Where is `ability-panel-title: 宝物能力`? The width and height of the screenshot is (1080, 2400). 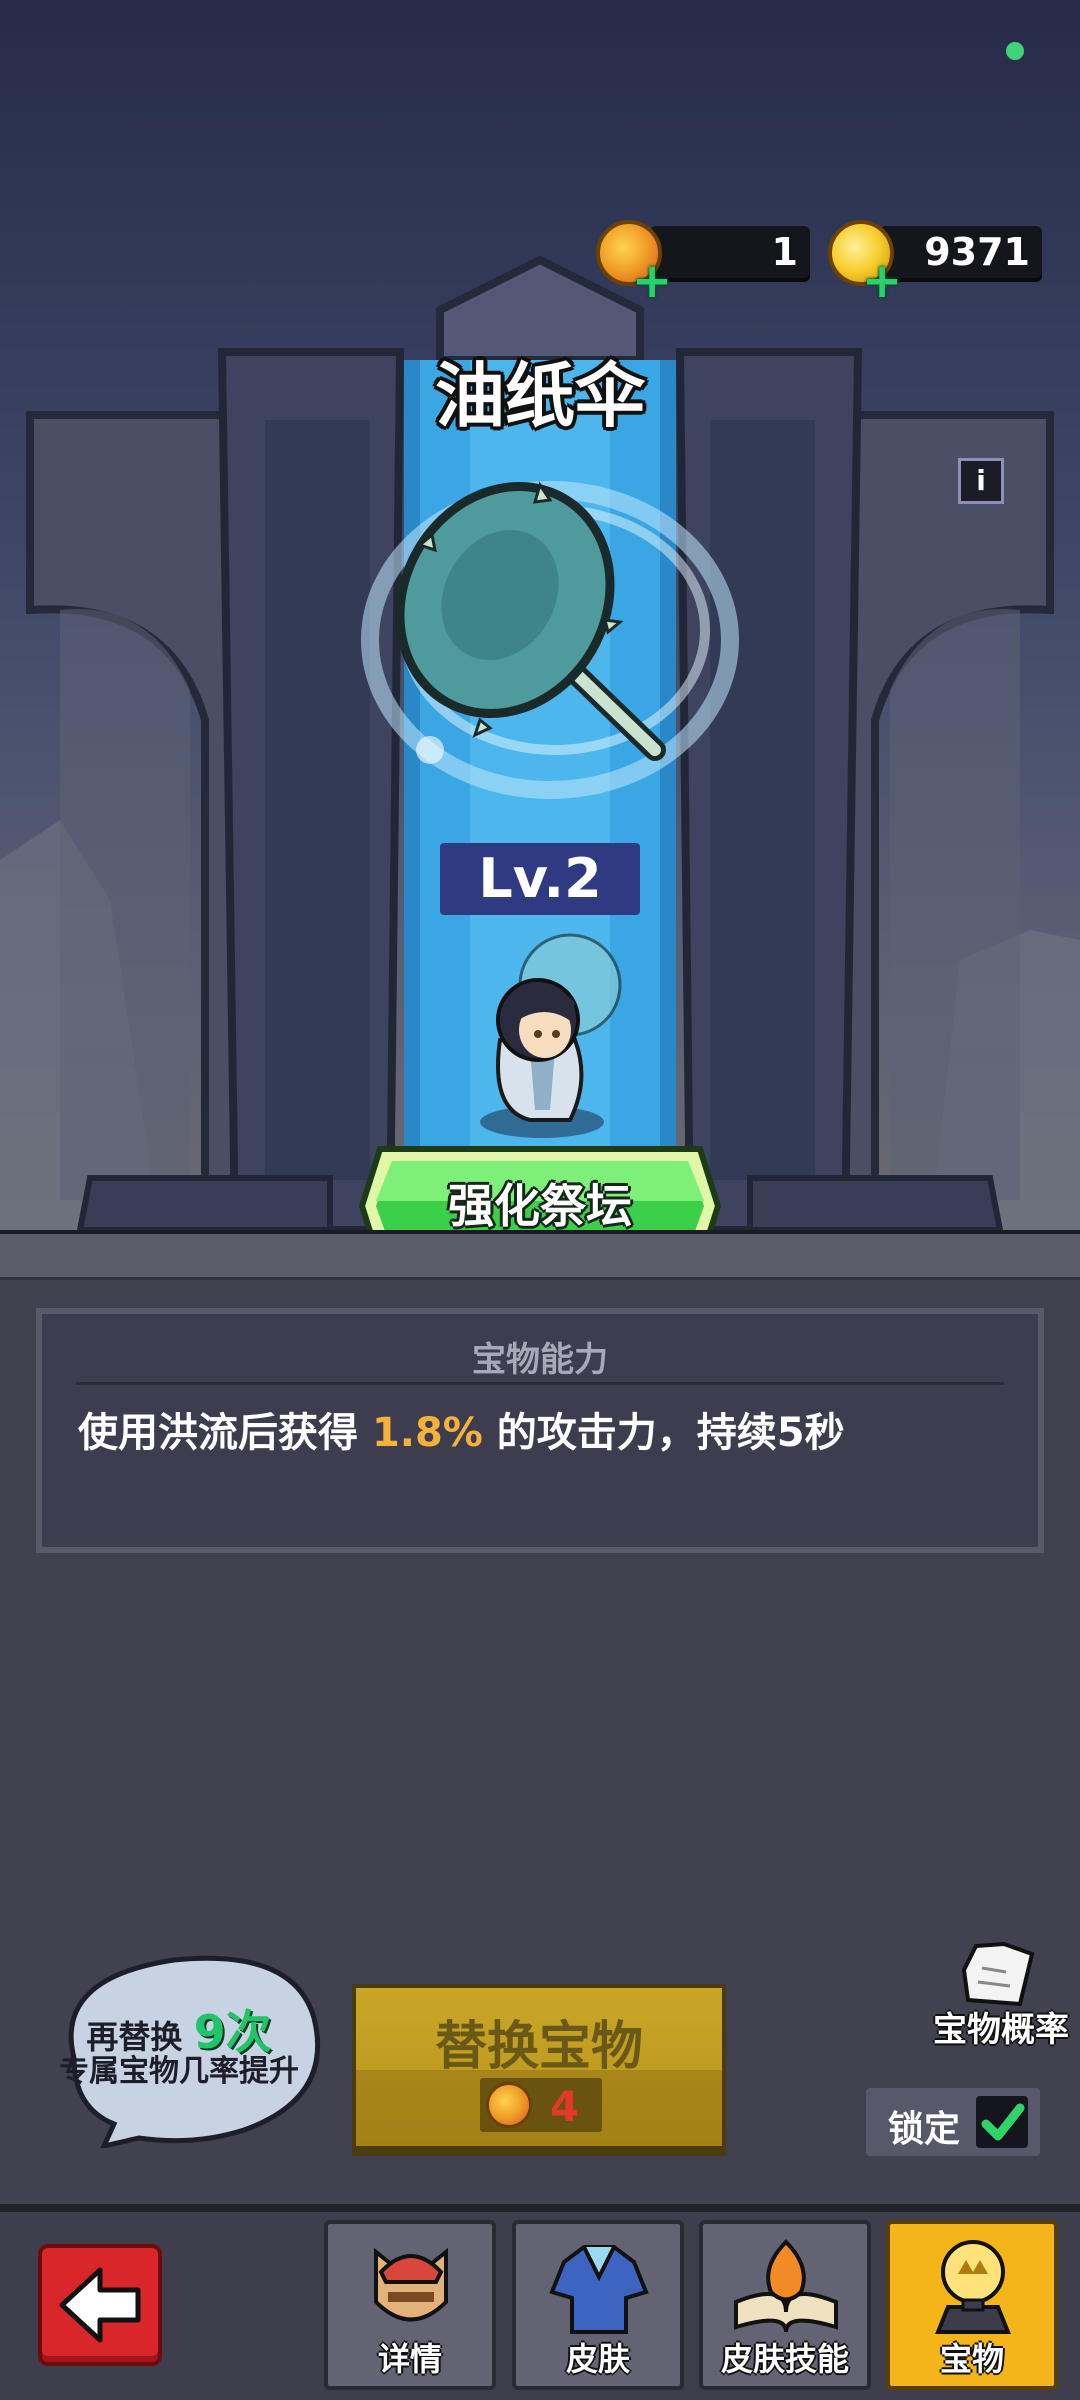 ability-panel-title: 宝物能力 is located at coordinates (540, 1360).